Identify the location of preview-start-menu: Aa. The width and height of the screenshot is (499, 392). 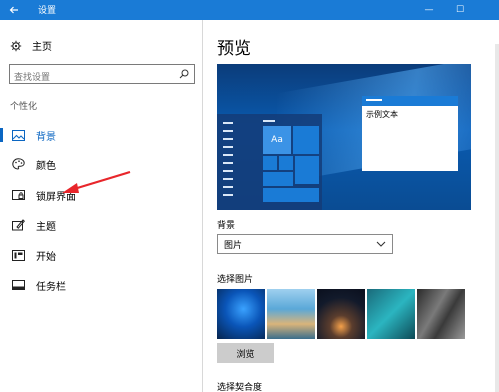
(269, 162).